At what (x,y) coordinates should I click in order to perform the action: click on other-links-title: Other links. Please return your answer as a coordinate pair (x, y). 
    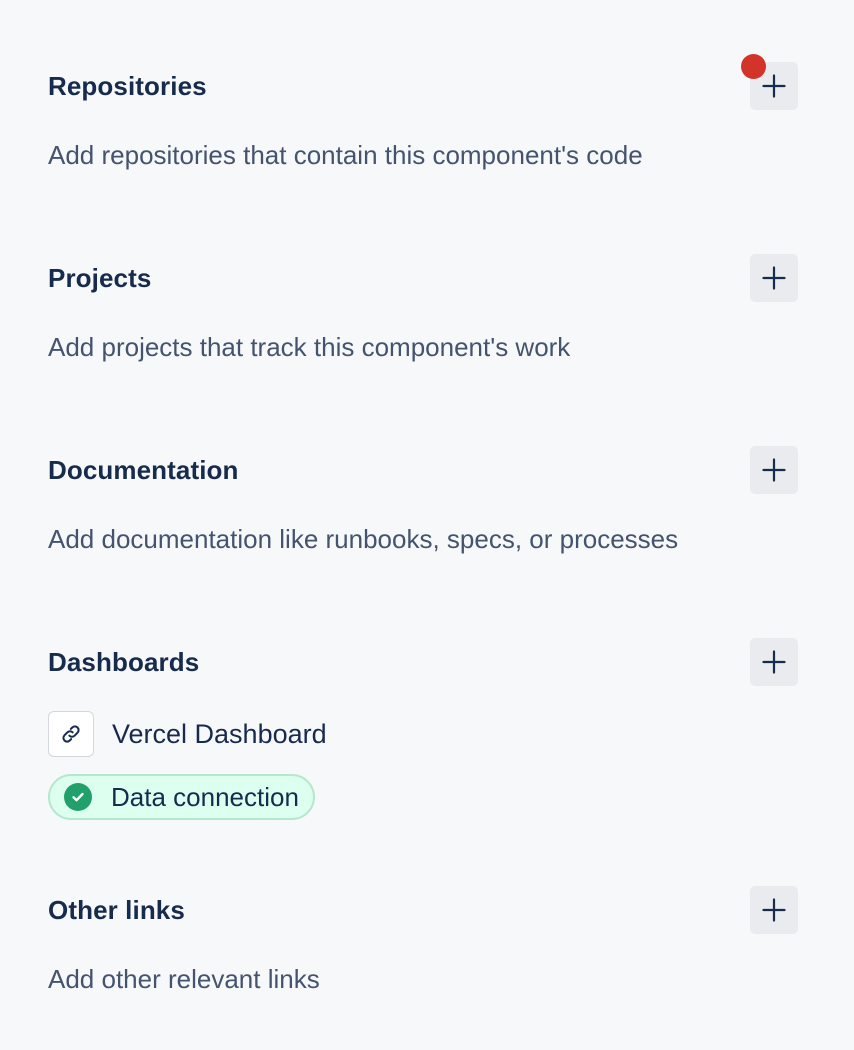
    Looking at the image, I should click on (116, 910).